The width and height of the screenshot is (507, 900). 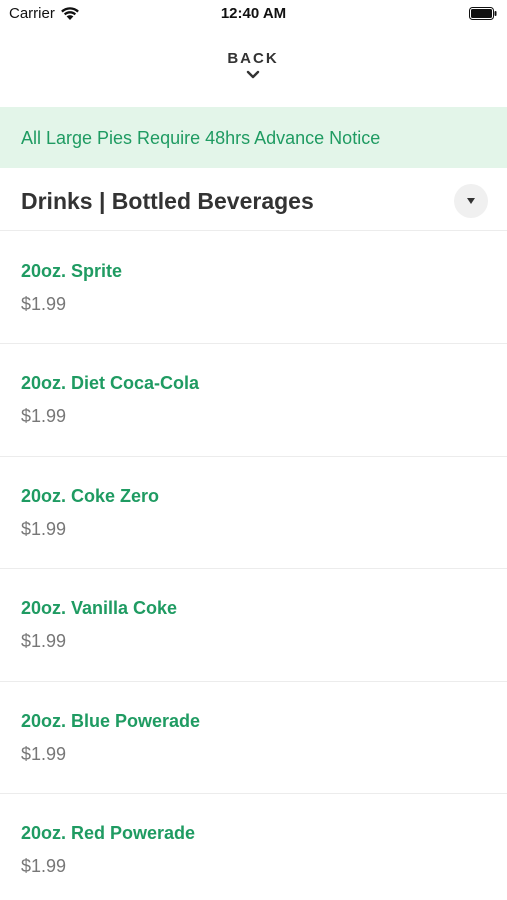 I want to click on item-name: 20oz. Vanilla Coke, so click(x=99, y=608).